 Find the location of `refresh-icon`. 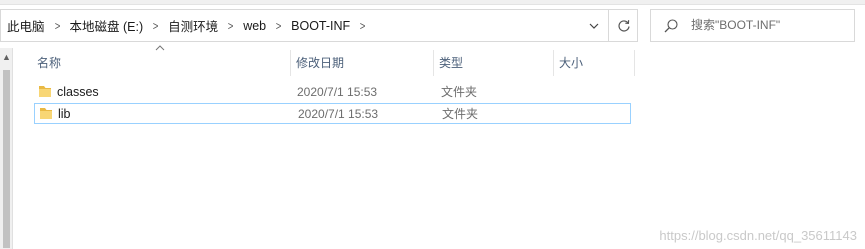

refresh-icon is located at coordinates (624, 25).